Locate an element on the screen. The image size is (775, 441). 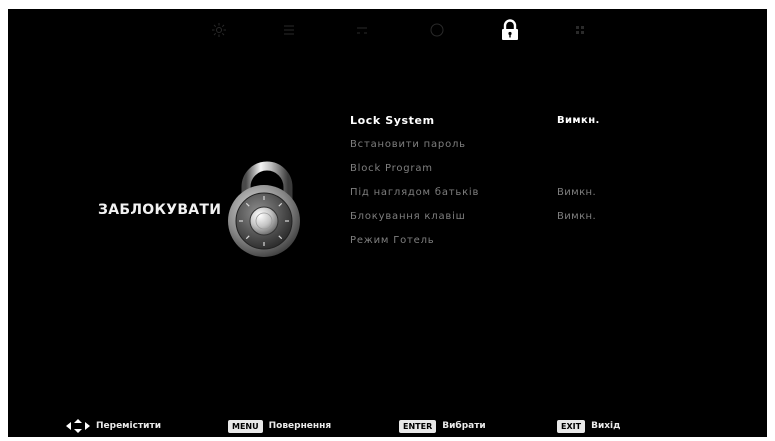
menu-item-label: Встановити пароль is located at coordinates (408, 144).